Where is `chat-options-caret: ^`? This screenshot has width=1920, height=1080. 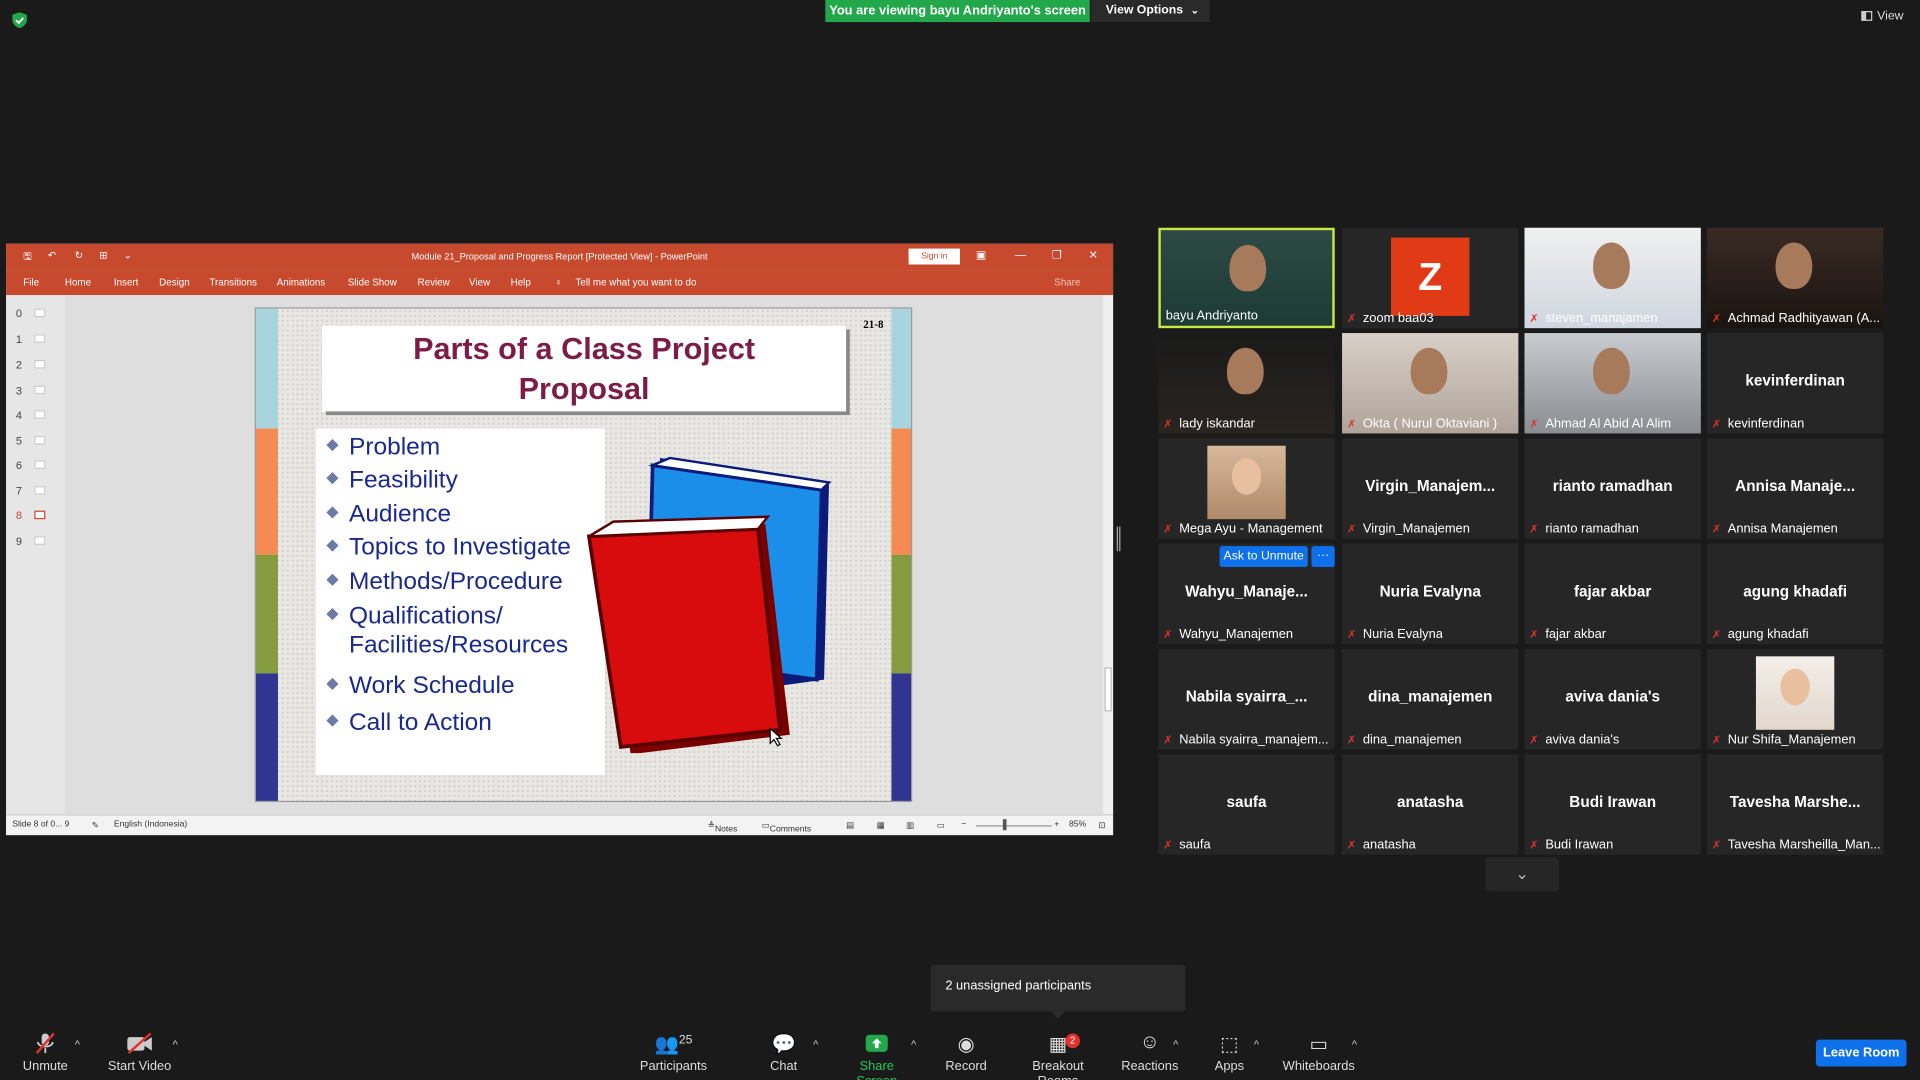 chat-options-caret: ^ is located at coordinates (815, 1044).